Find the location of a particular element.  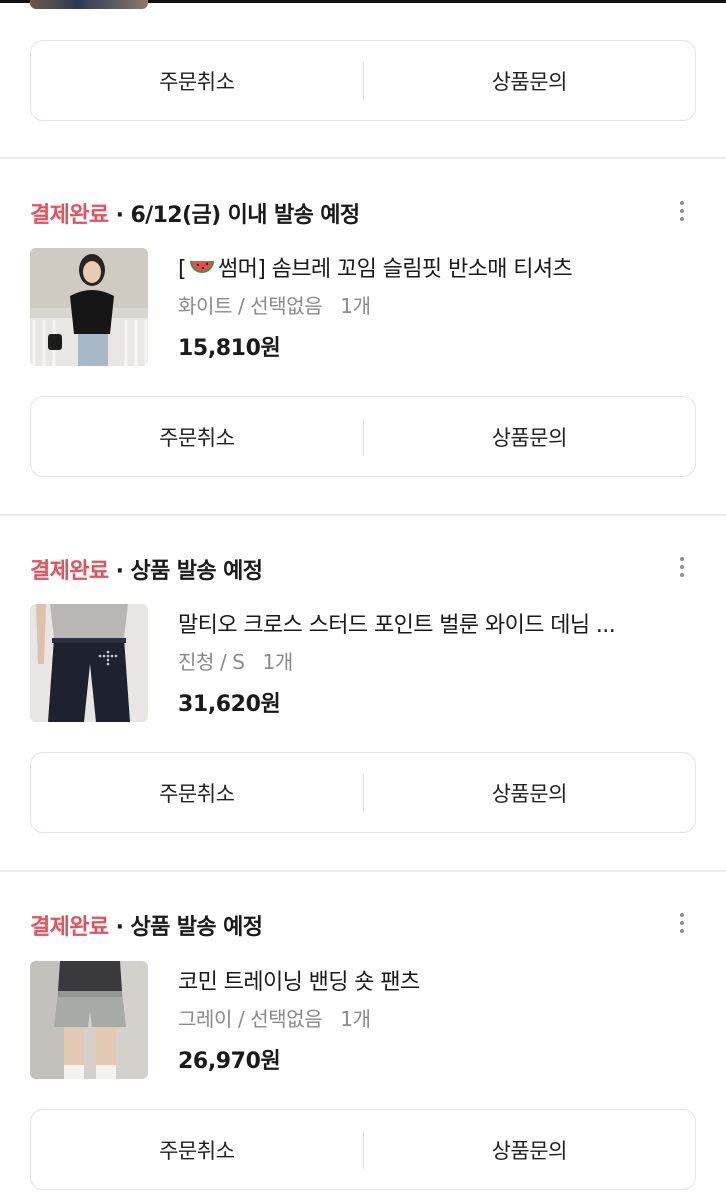

order-1-actions: 주문취소 상품문의 is located at coordinates (363, 436).